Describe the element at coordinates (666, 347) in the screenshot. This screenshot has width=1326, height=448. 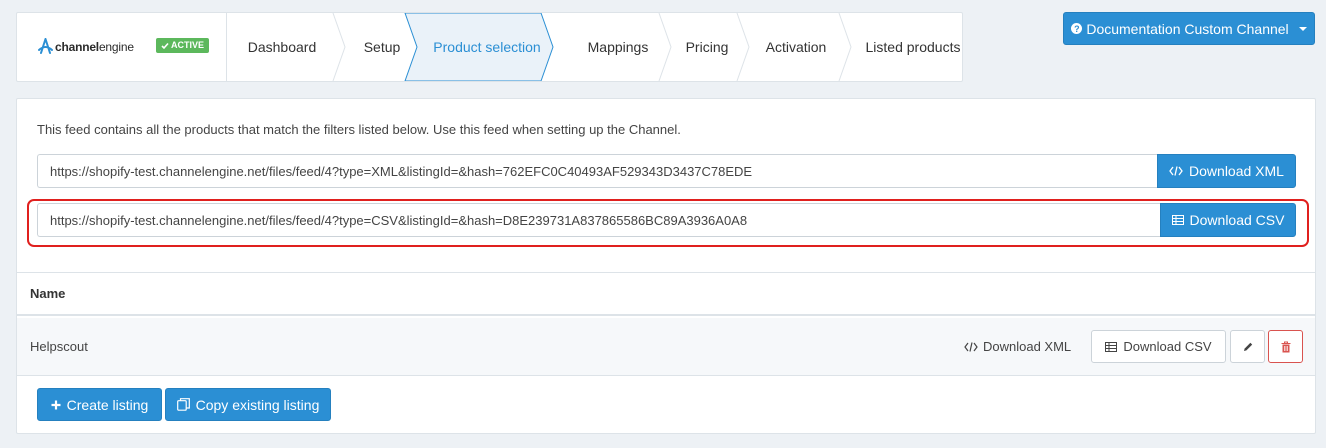
I see `table-row: Helpscout Download XML Download CSV` at that location.